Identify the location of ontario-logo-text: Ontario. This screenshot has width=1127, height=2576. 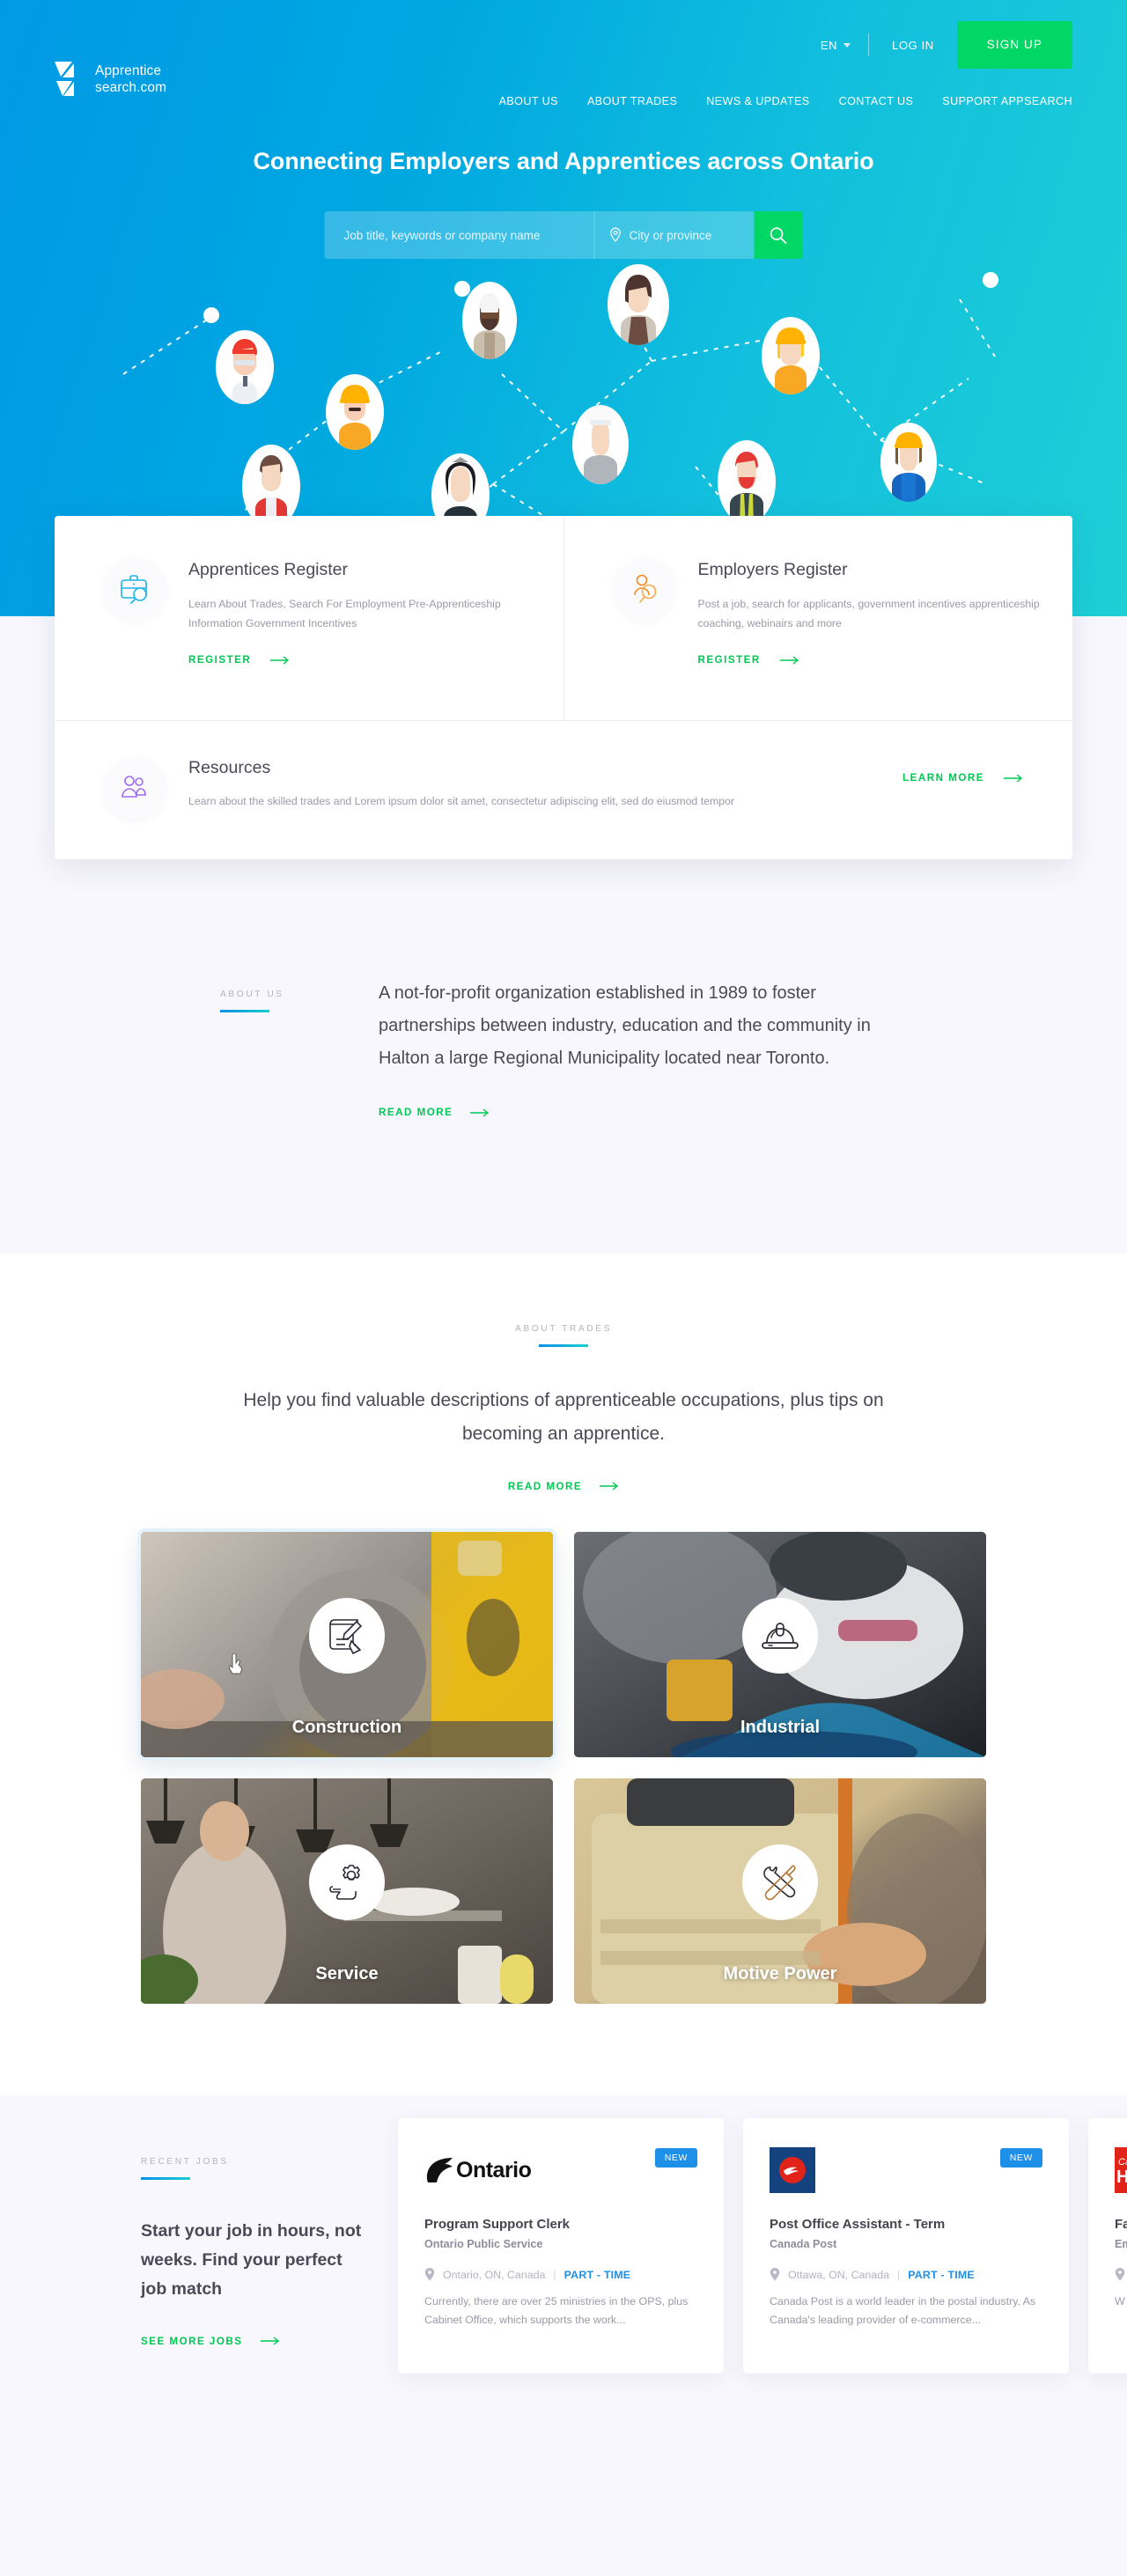
(494, 2169).